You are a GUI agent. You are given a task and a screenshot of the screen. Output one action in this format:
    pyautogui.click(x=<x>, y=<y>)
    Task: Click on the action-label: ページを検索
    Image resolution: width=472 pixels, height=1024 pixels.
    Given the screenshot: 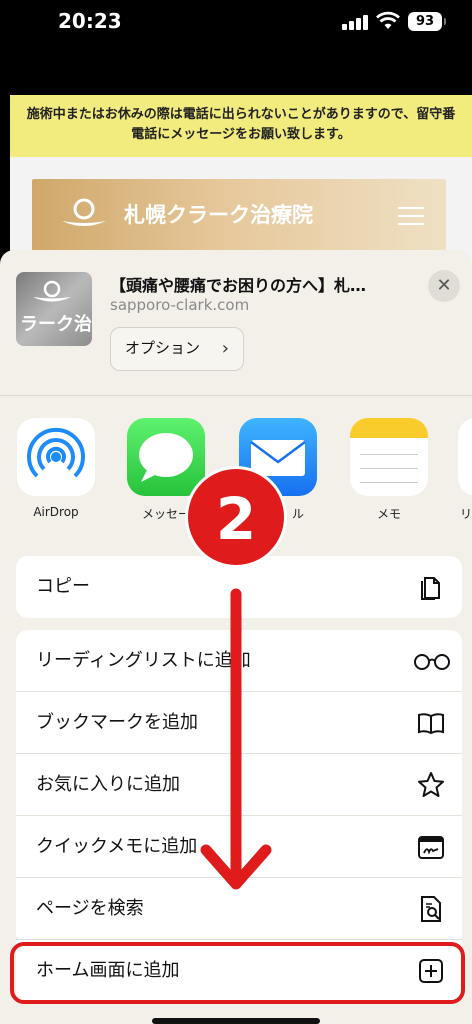 What is the action you would take?
    pyautogui.click(x=90, y=908)
    